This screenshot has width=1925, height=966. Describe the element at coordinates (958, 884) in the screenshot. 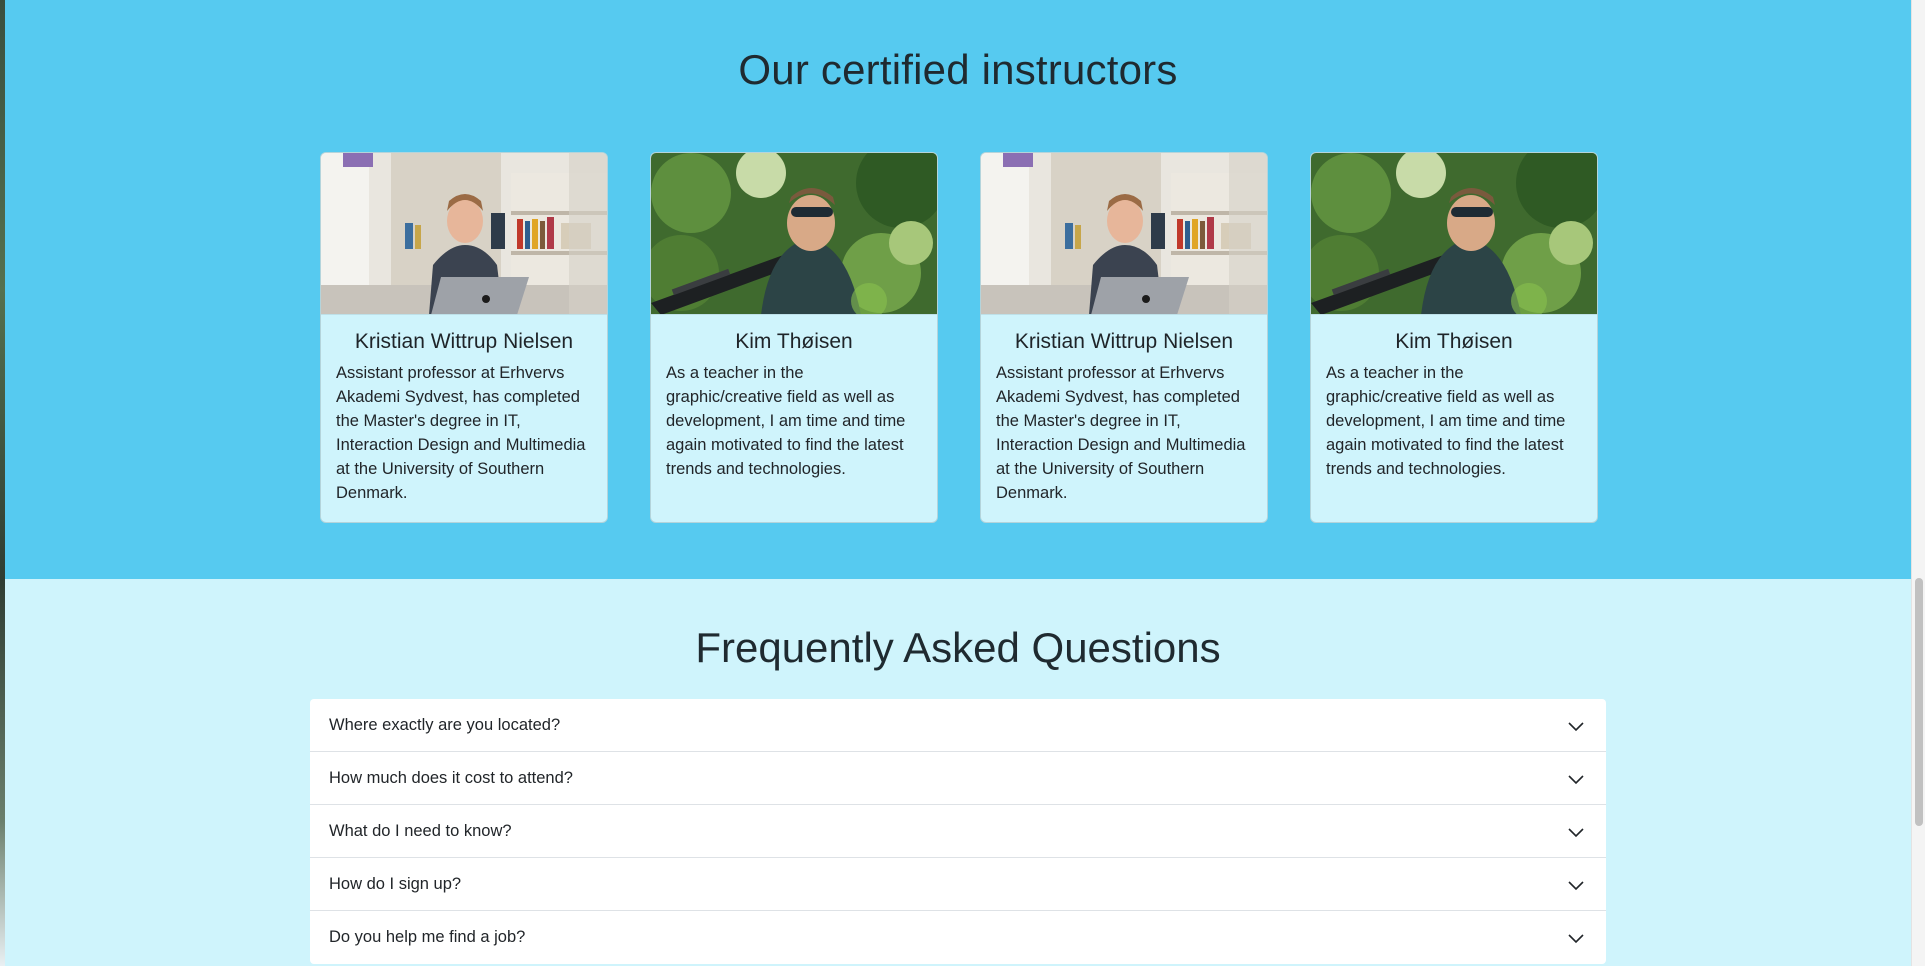

I see `faq-item-signup: How do I sign up?` at that location.